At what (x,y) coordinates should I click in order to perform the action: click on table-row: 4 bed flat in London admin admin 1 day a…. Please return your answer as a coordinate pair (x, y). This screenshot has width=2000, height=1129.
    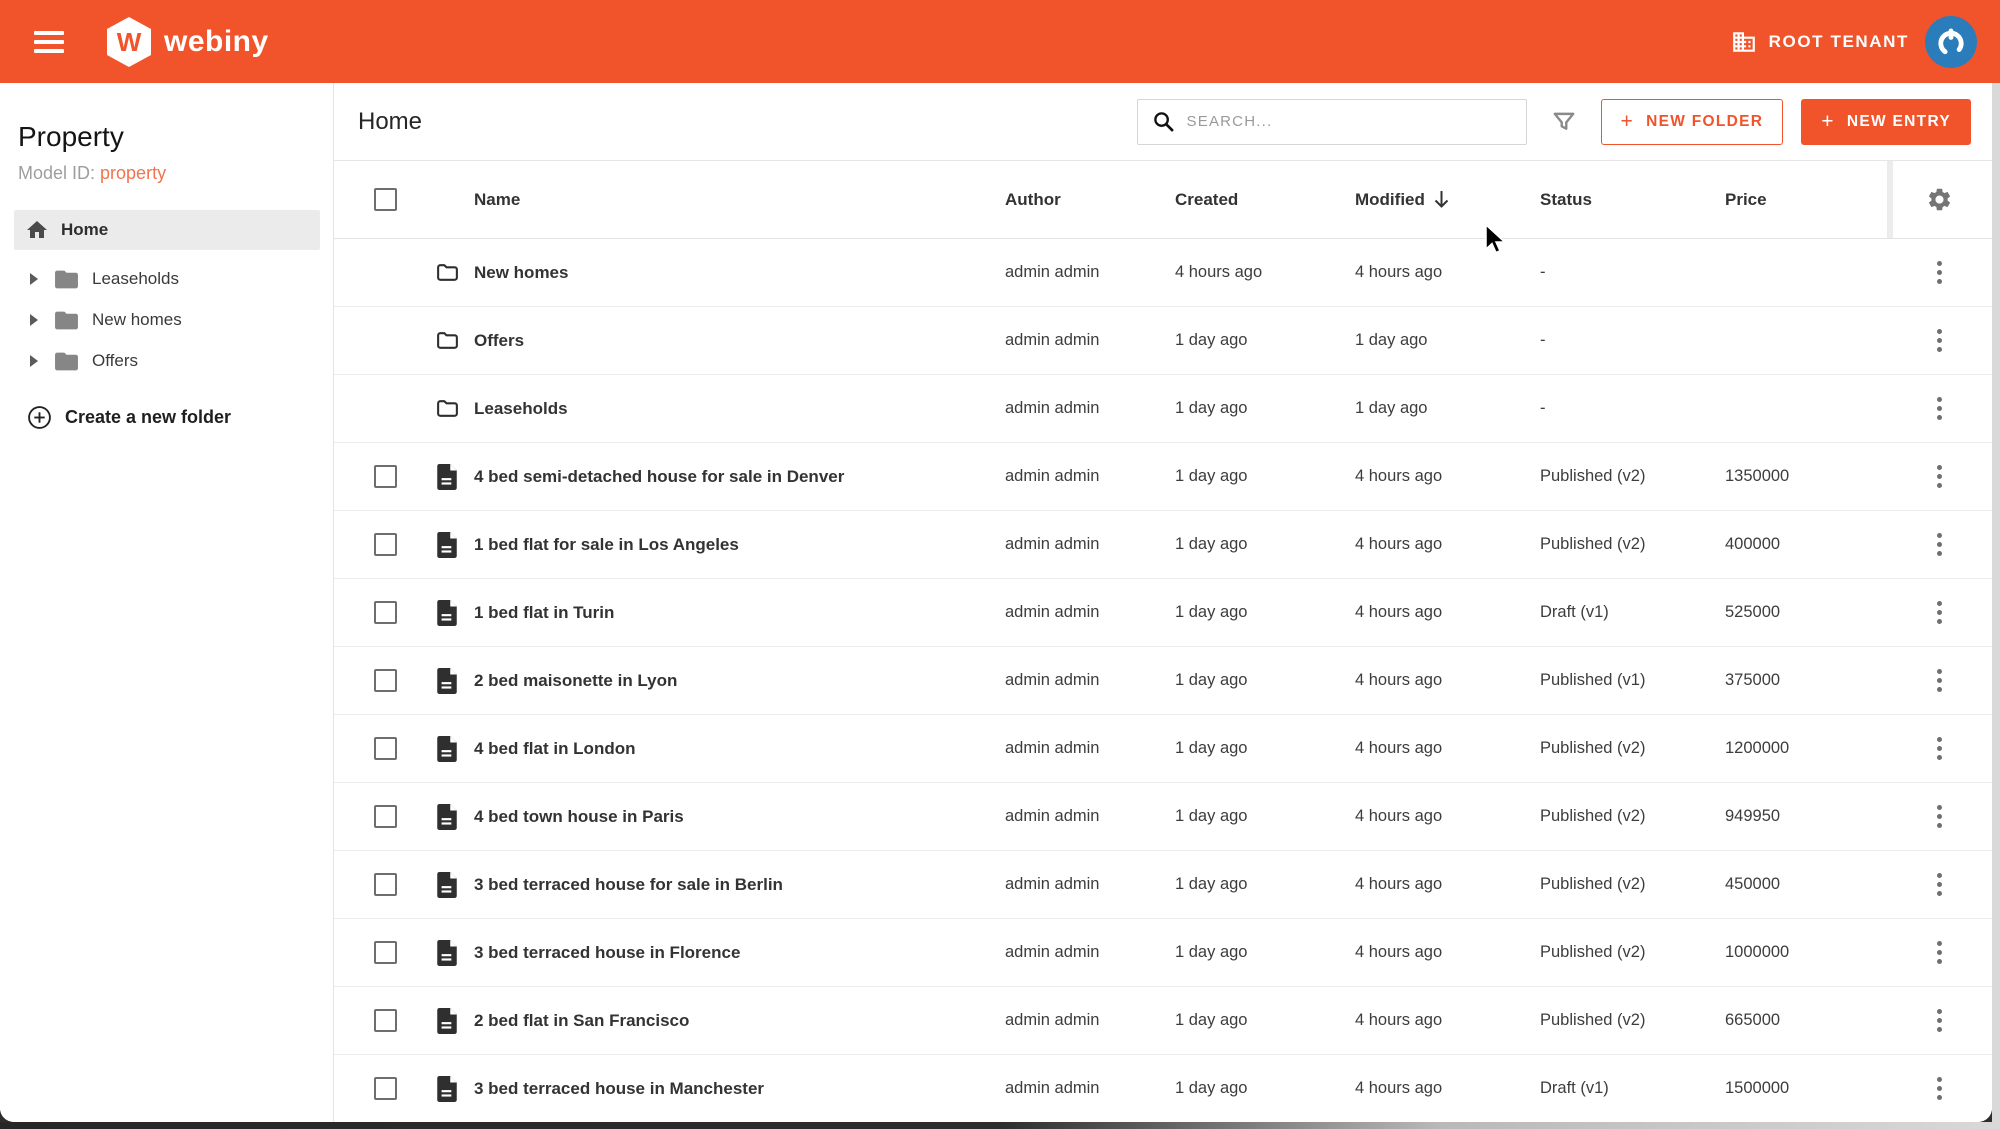
    Looking at the image, I should click on (1163, 749).